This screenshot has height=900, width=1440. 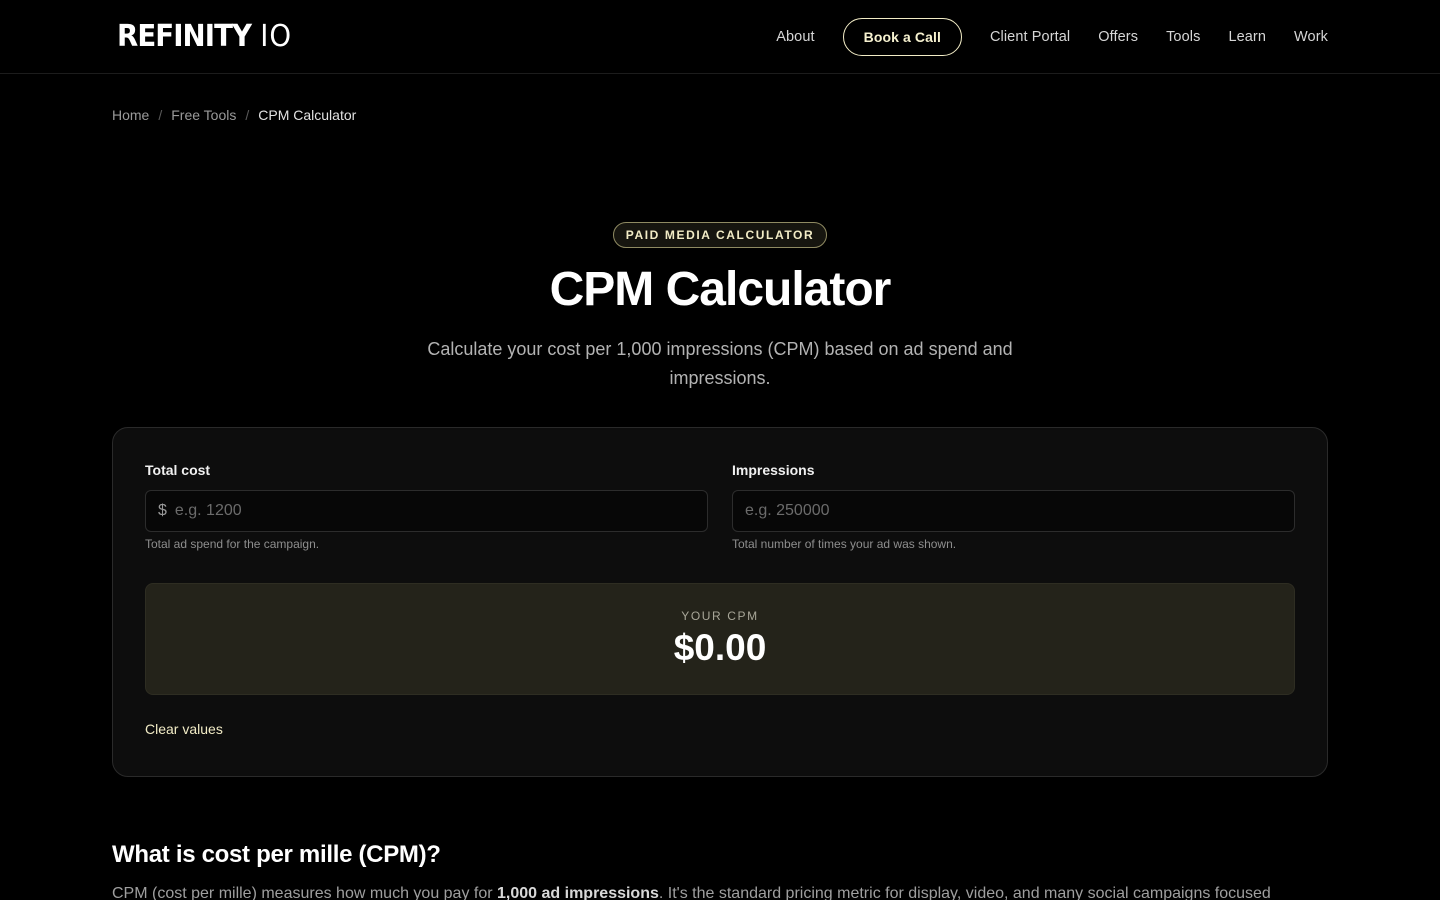 I want to click on nav-work: Work, so click(x=1311, y=37).